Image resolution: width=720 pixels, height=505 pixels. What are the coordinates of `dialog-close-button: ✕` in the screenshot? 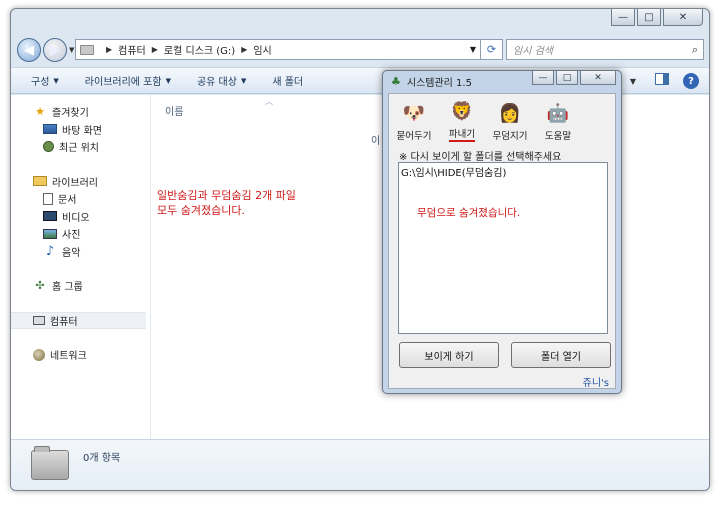 It's located at (598, 78).